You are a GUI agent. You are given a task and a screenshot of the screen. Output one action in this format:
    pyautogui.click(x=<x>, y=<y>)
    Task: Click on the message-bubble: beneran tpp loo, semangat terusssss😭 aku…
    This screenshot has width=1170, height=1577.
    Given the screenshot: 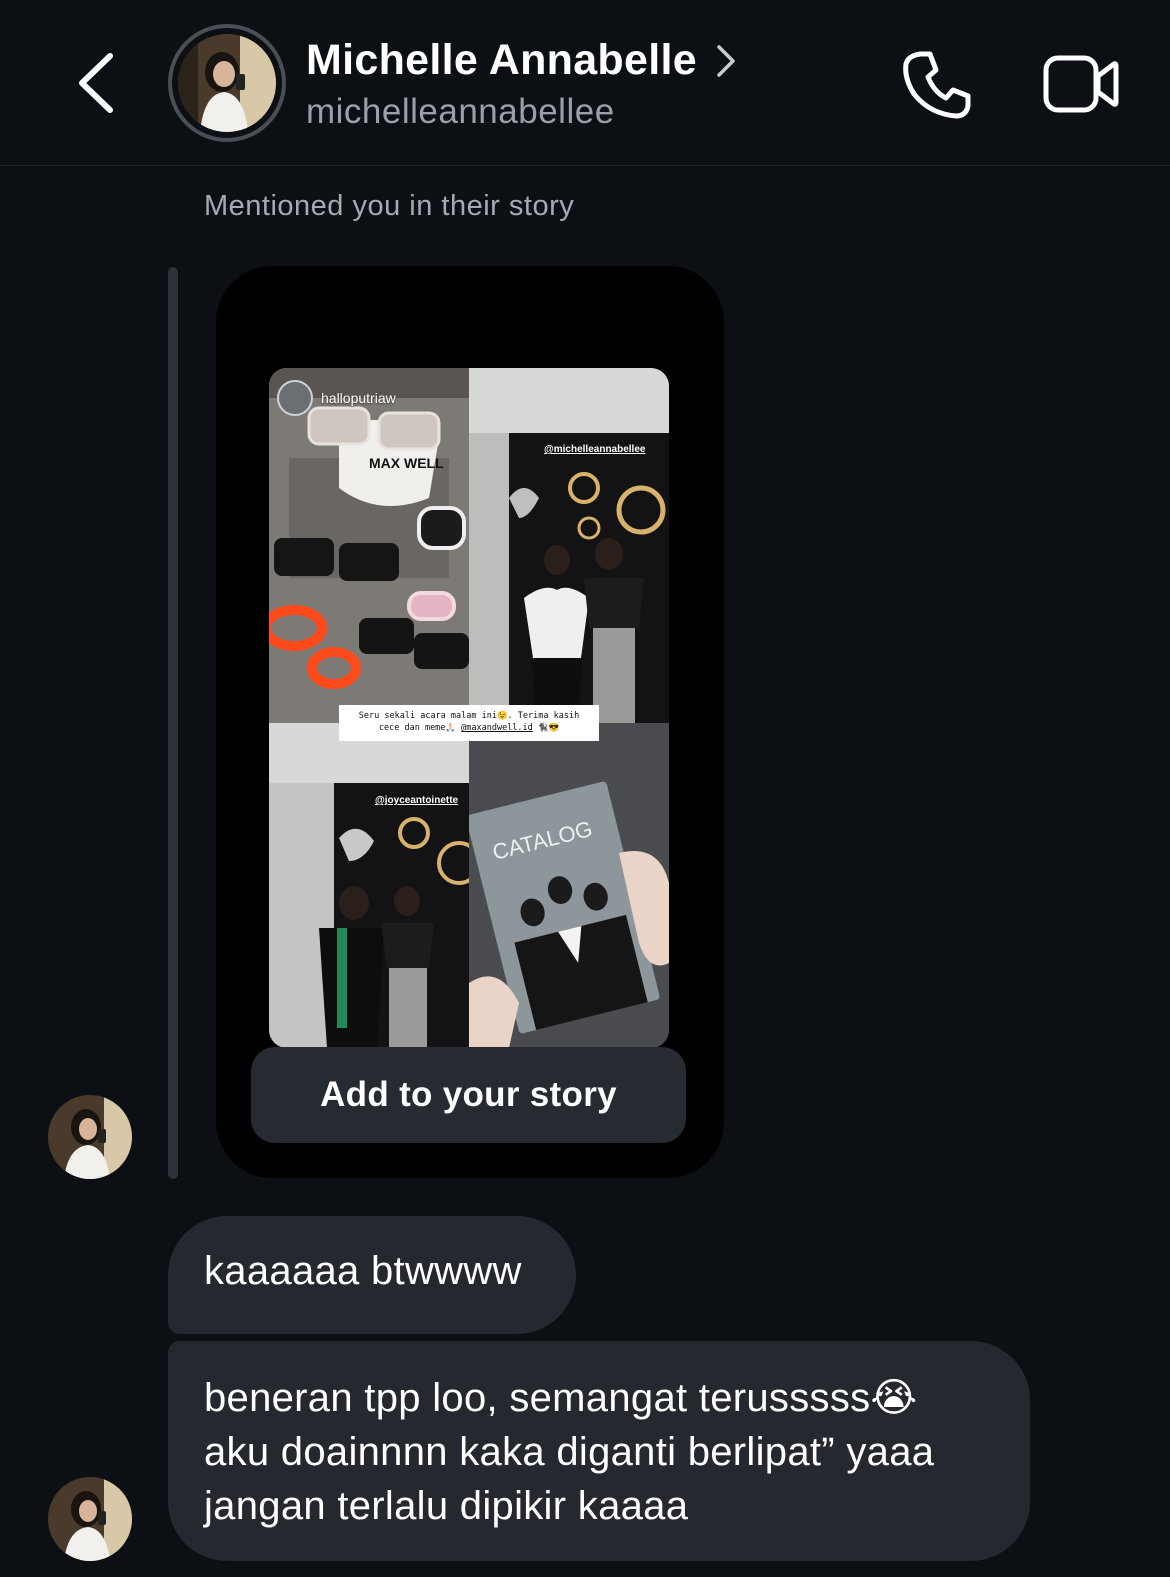 What is the action you would take?
    pyautogui.click(x=599, y=1451)
    